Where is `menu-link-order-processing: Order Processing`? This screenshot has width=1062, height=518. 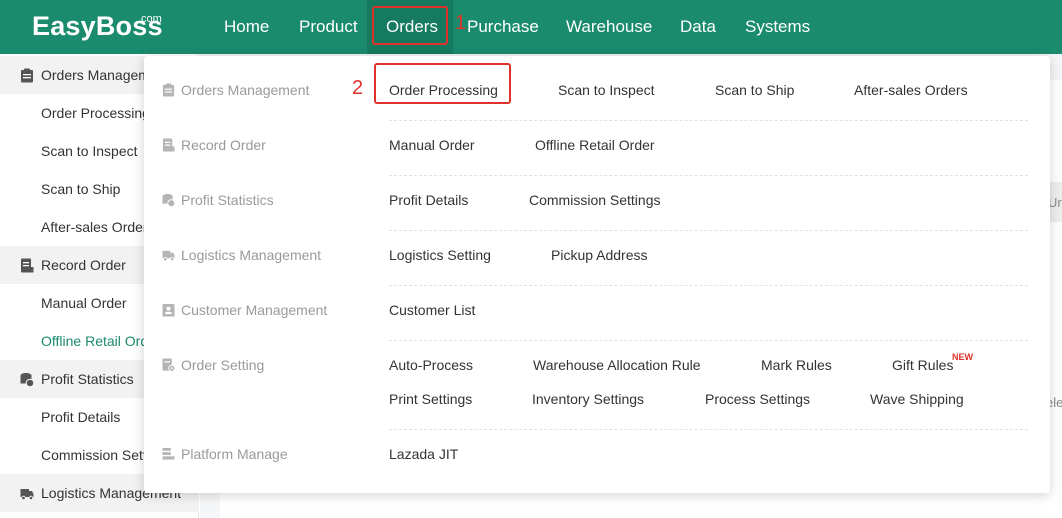 menu-link-order-processing: Order Processing is located at coordinates (443, 90).